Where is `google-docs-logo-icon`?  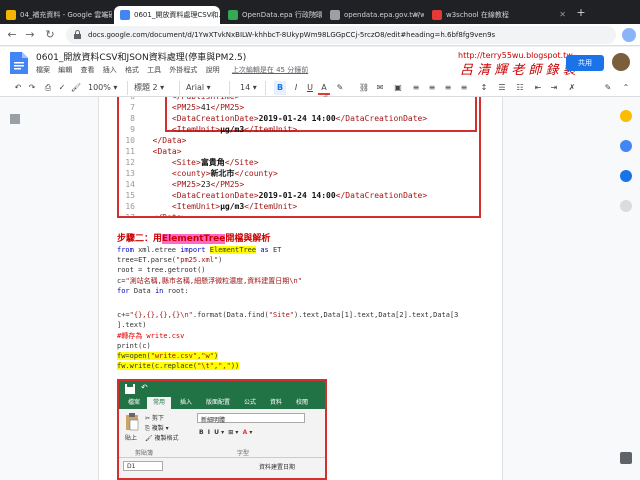
google-docs-logo-icon is located at coordinates (19, 63).